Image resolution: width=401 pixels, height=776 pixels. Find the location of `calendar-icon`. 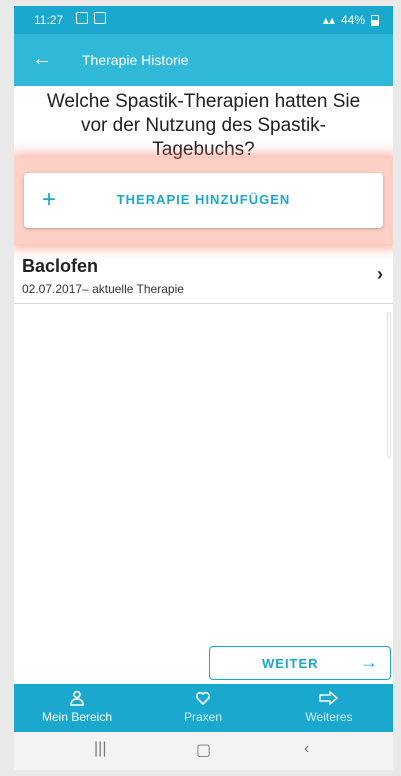

calendar-icon is located at coordinates (100, 18).